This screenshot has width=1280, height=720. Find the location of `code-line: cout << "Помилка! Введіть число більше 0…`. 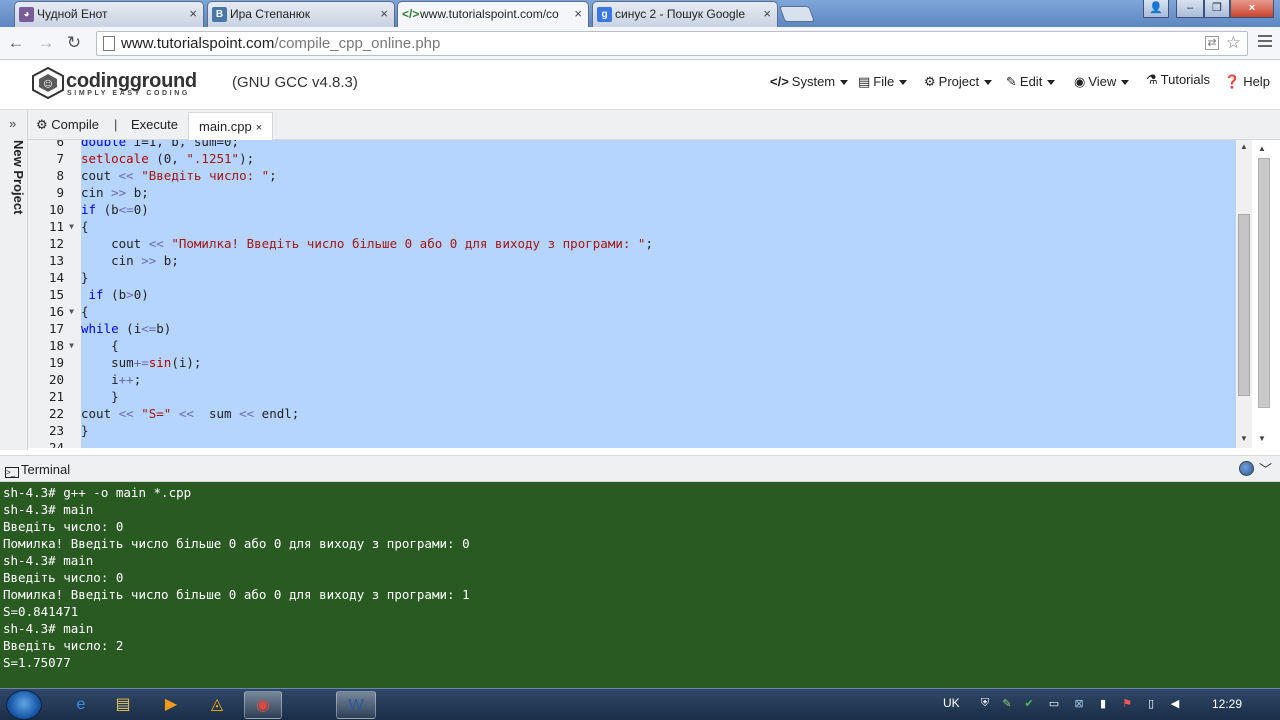

code-line: cout << "Помилка! Введіть число більше 0… is located at coordinates (367, 243).